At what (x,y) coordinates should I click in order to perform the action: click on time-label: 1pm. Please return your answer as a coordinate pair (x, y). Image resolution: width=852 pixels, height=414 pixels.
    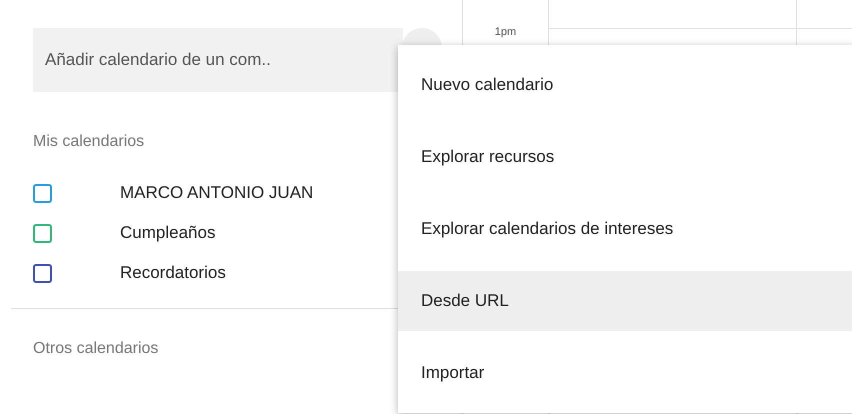
    Looking at the image, I should click on (505, 31).